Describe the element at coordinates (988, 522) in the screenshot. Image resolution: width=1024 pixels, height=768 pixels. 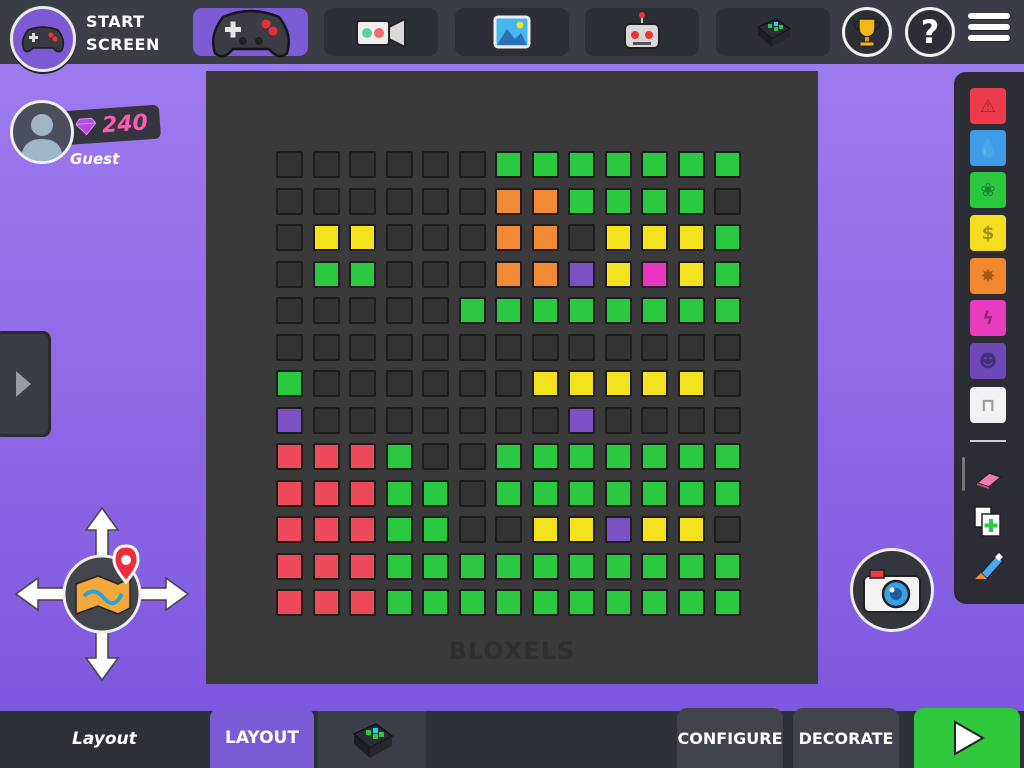
I see `copy-tool-button` at that location.